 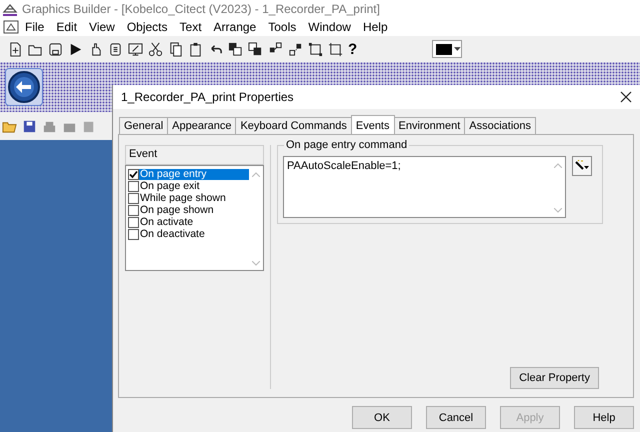 What do you see at coordinates (194, 186) in the screenshot?
I see `event-item: On page exit` at bounding box center [194, 186].